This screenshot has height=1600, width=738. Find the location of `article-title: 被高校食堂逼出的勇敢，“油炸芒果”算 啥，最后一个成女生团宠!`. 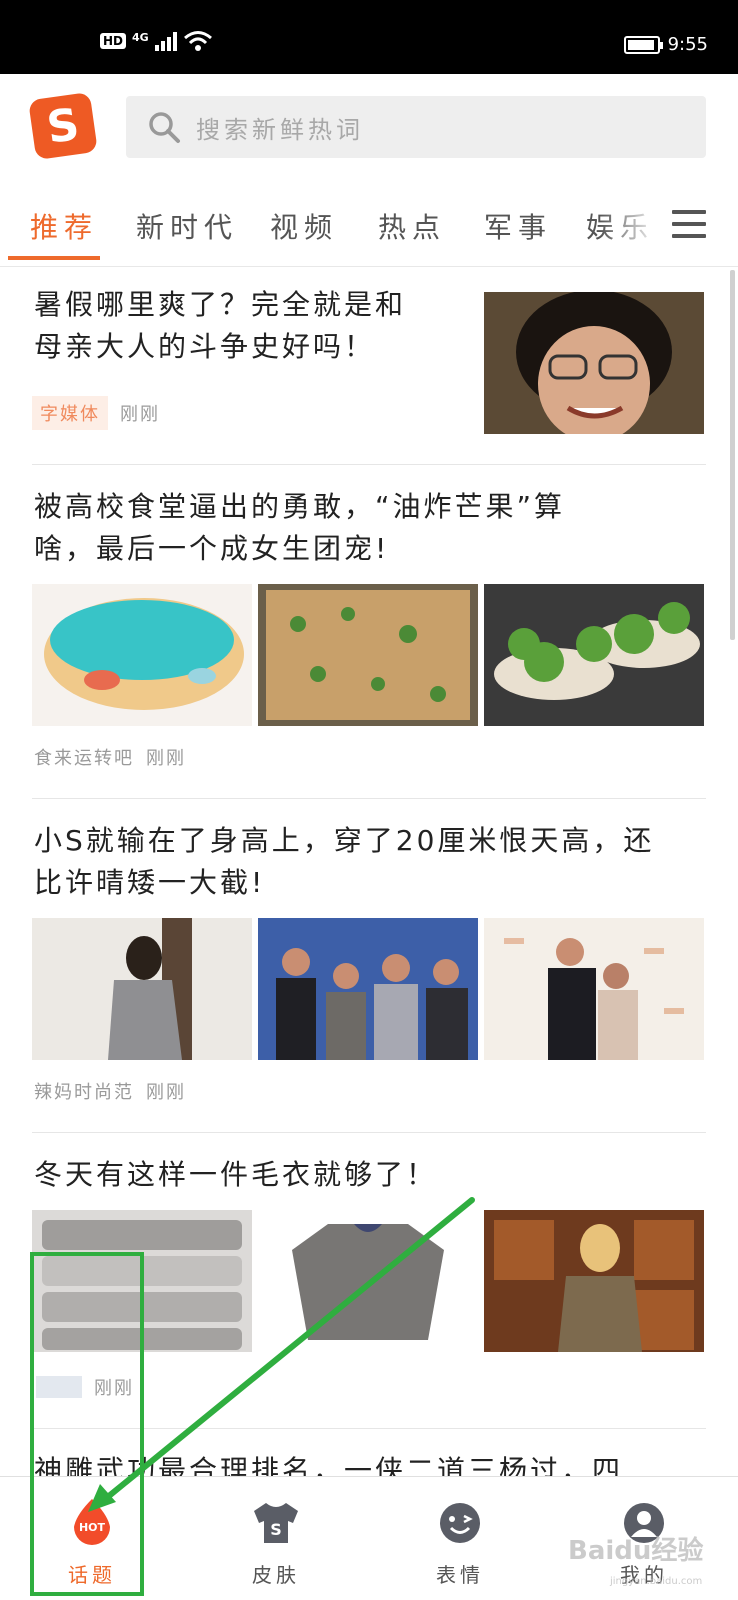

article-title: 被高校食堂逼出的勇敢，“油炸芒果”算 啥，最后一个成女生团宠! is located at coordinates (300, 527).